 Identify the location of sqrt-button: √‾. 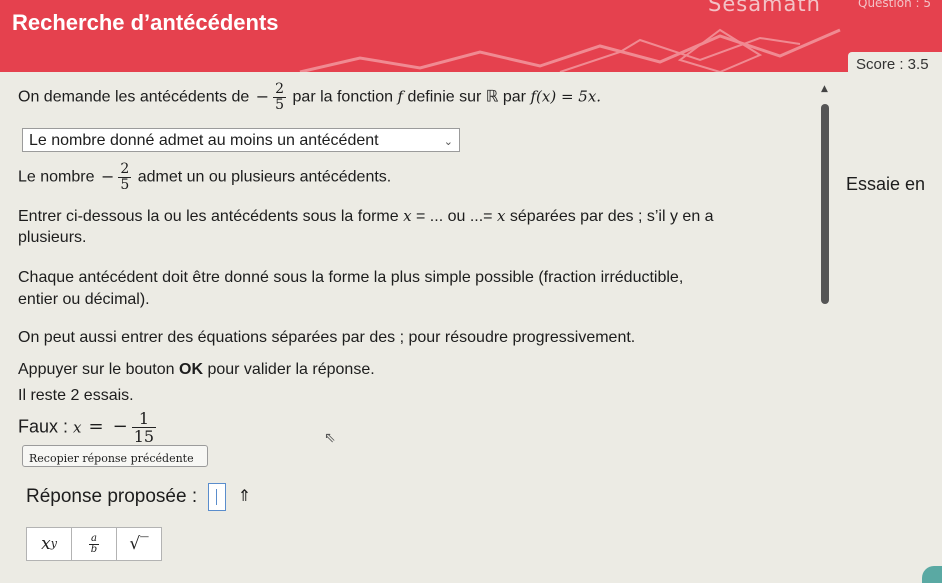
(139, 544).